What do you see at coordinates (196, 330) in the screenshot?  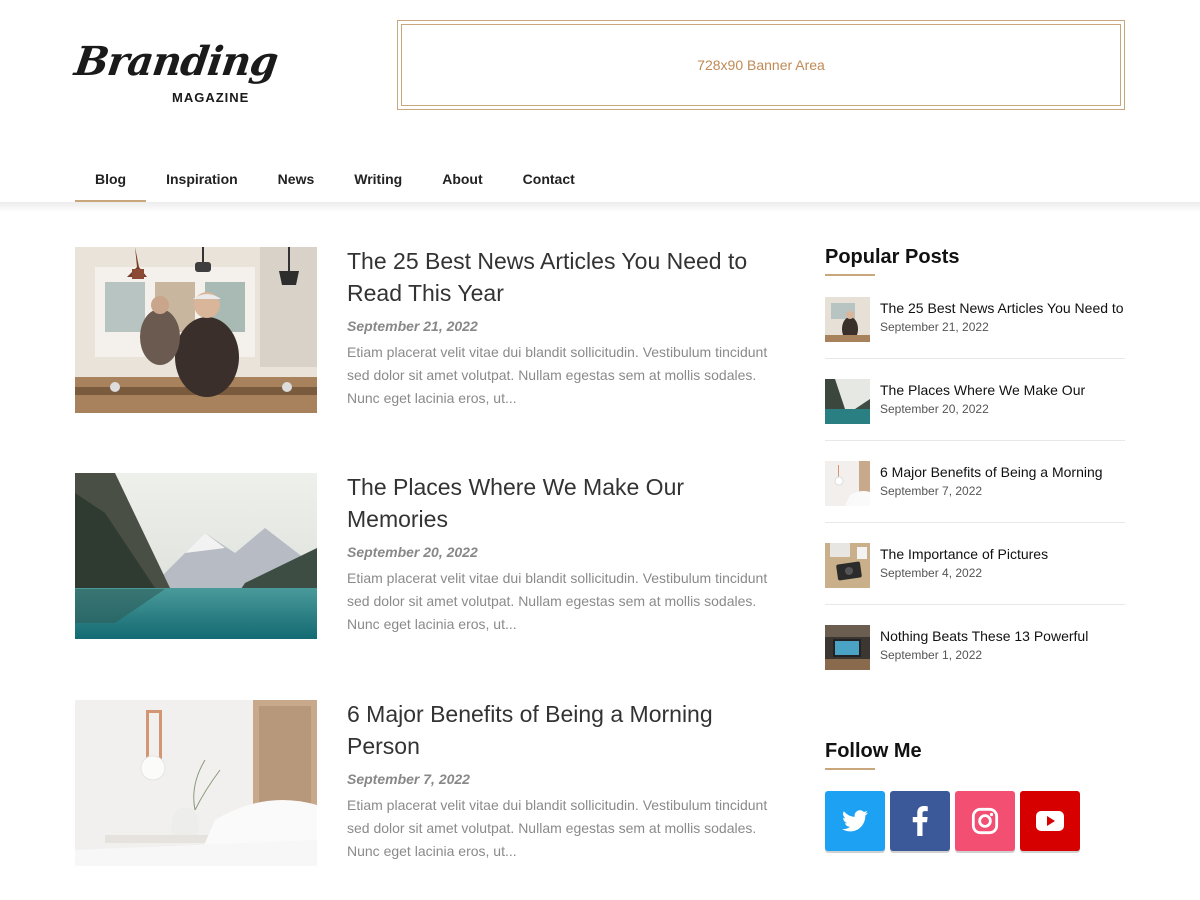 I see `post-thumbnail-cafe` at bounding box center [196, 330].